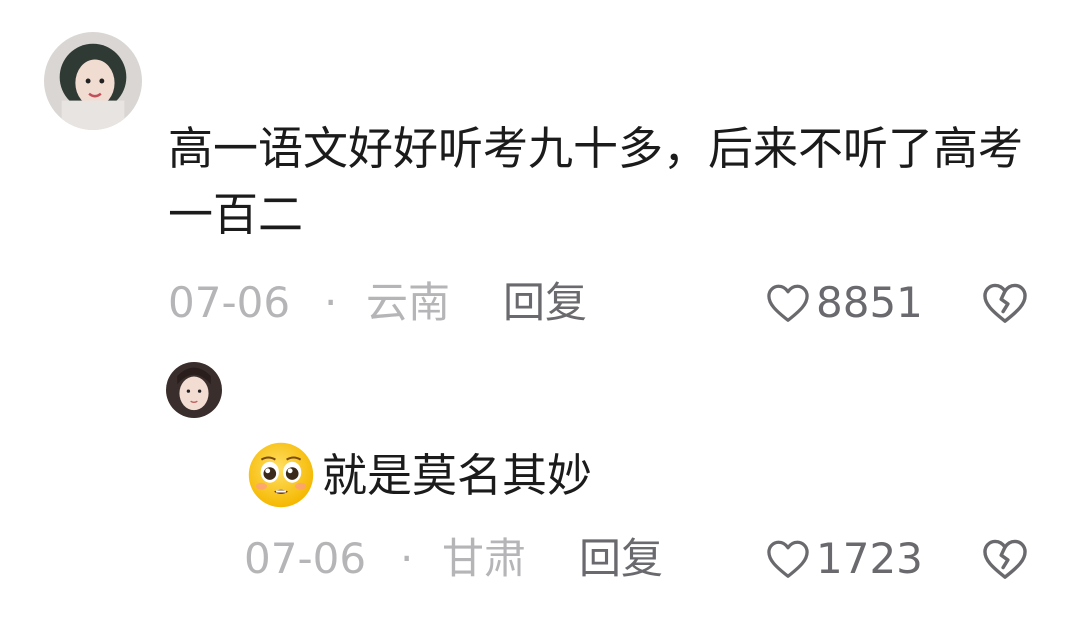 This screenshot has width=1080, height=625. I want to click on comment-date: 07-06, so click(229, 302).